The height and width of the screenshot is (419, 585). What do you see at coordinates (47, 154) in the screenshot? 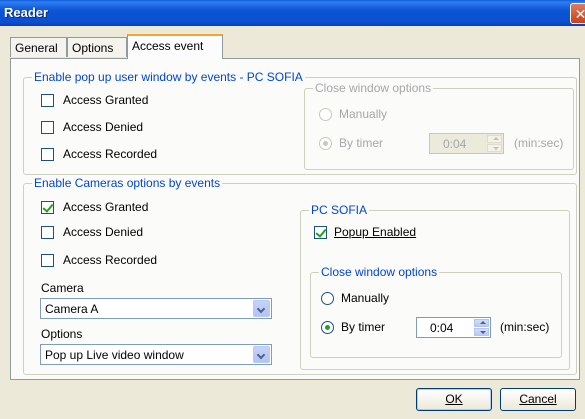
I see `popup-access-recorded-checkbox` at bounding box center [47, 154].